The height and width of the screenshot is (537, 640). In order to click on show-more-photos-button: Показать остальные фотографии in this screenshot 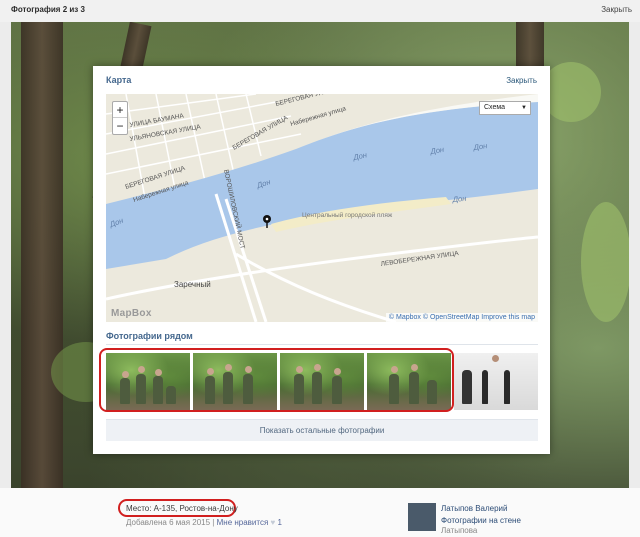, I will do `click(322, 430)`.